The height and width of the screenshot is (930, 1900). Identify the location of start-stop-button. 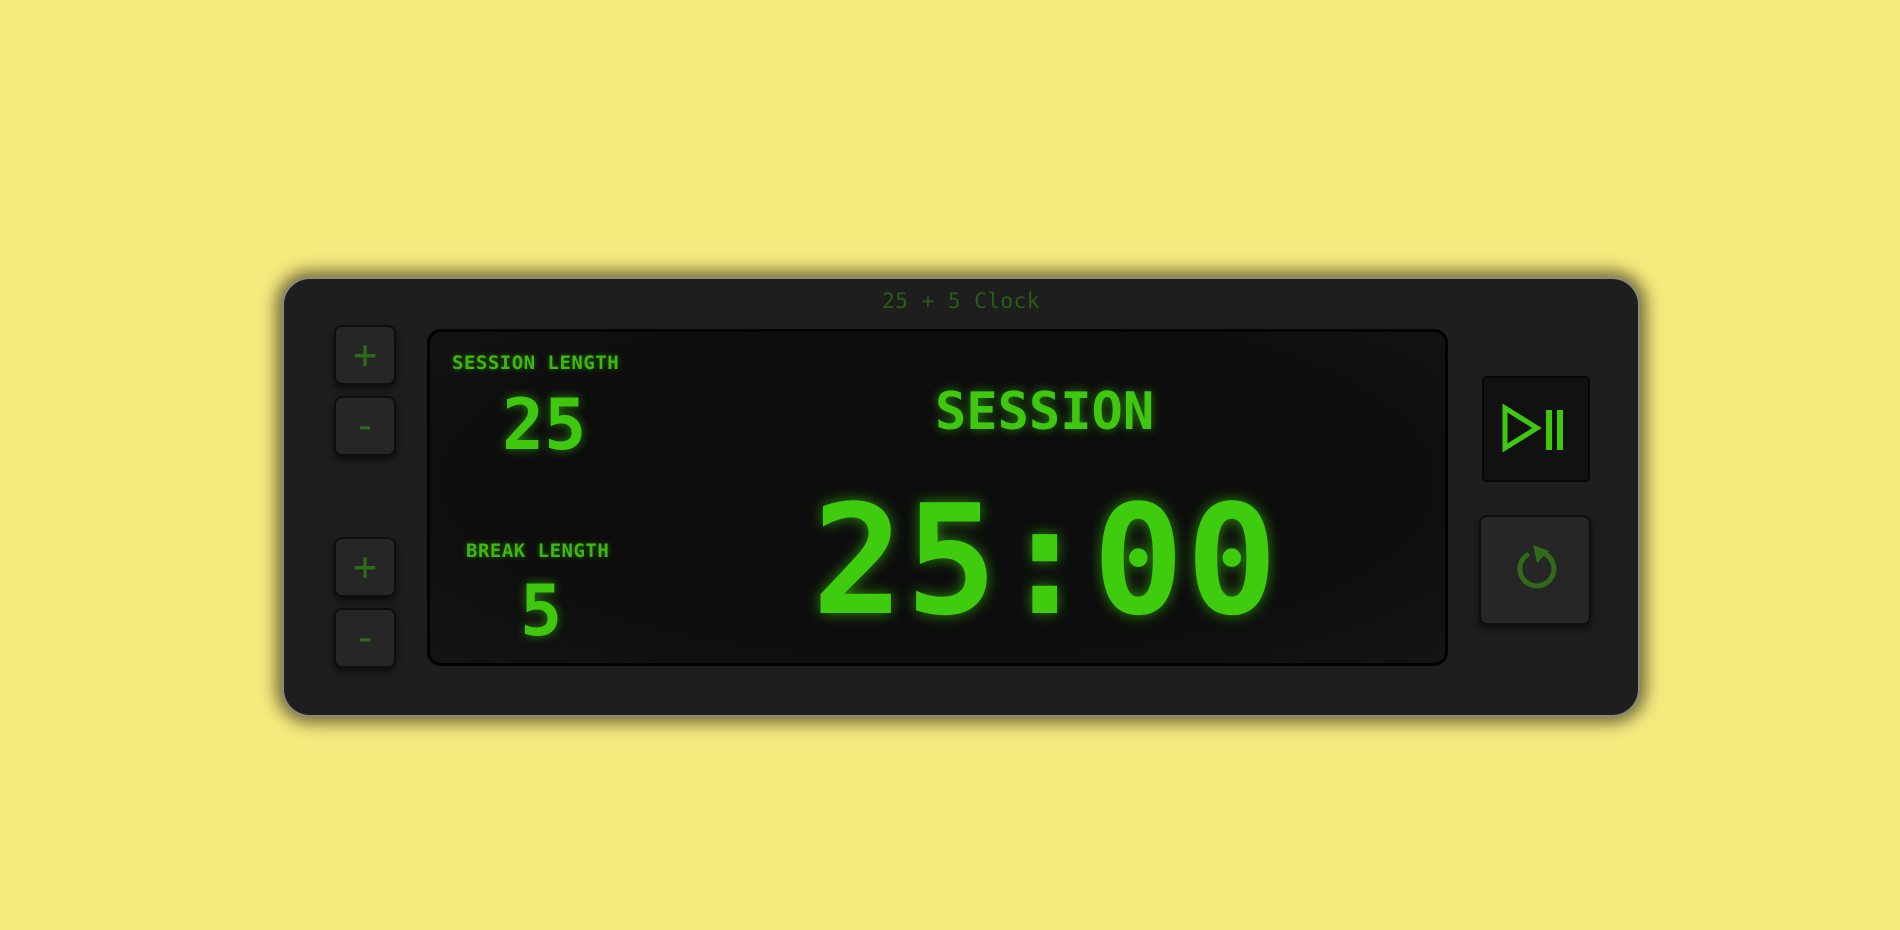
(1536, 429).